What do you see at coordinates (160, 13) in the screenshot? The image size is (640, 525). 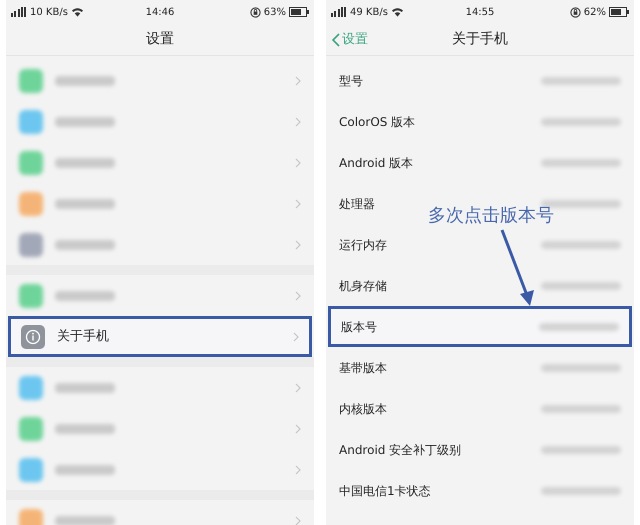 I see `clock: 14:46` at bounding box center [160, 13].